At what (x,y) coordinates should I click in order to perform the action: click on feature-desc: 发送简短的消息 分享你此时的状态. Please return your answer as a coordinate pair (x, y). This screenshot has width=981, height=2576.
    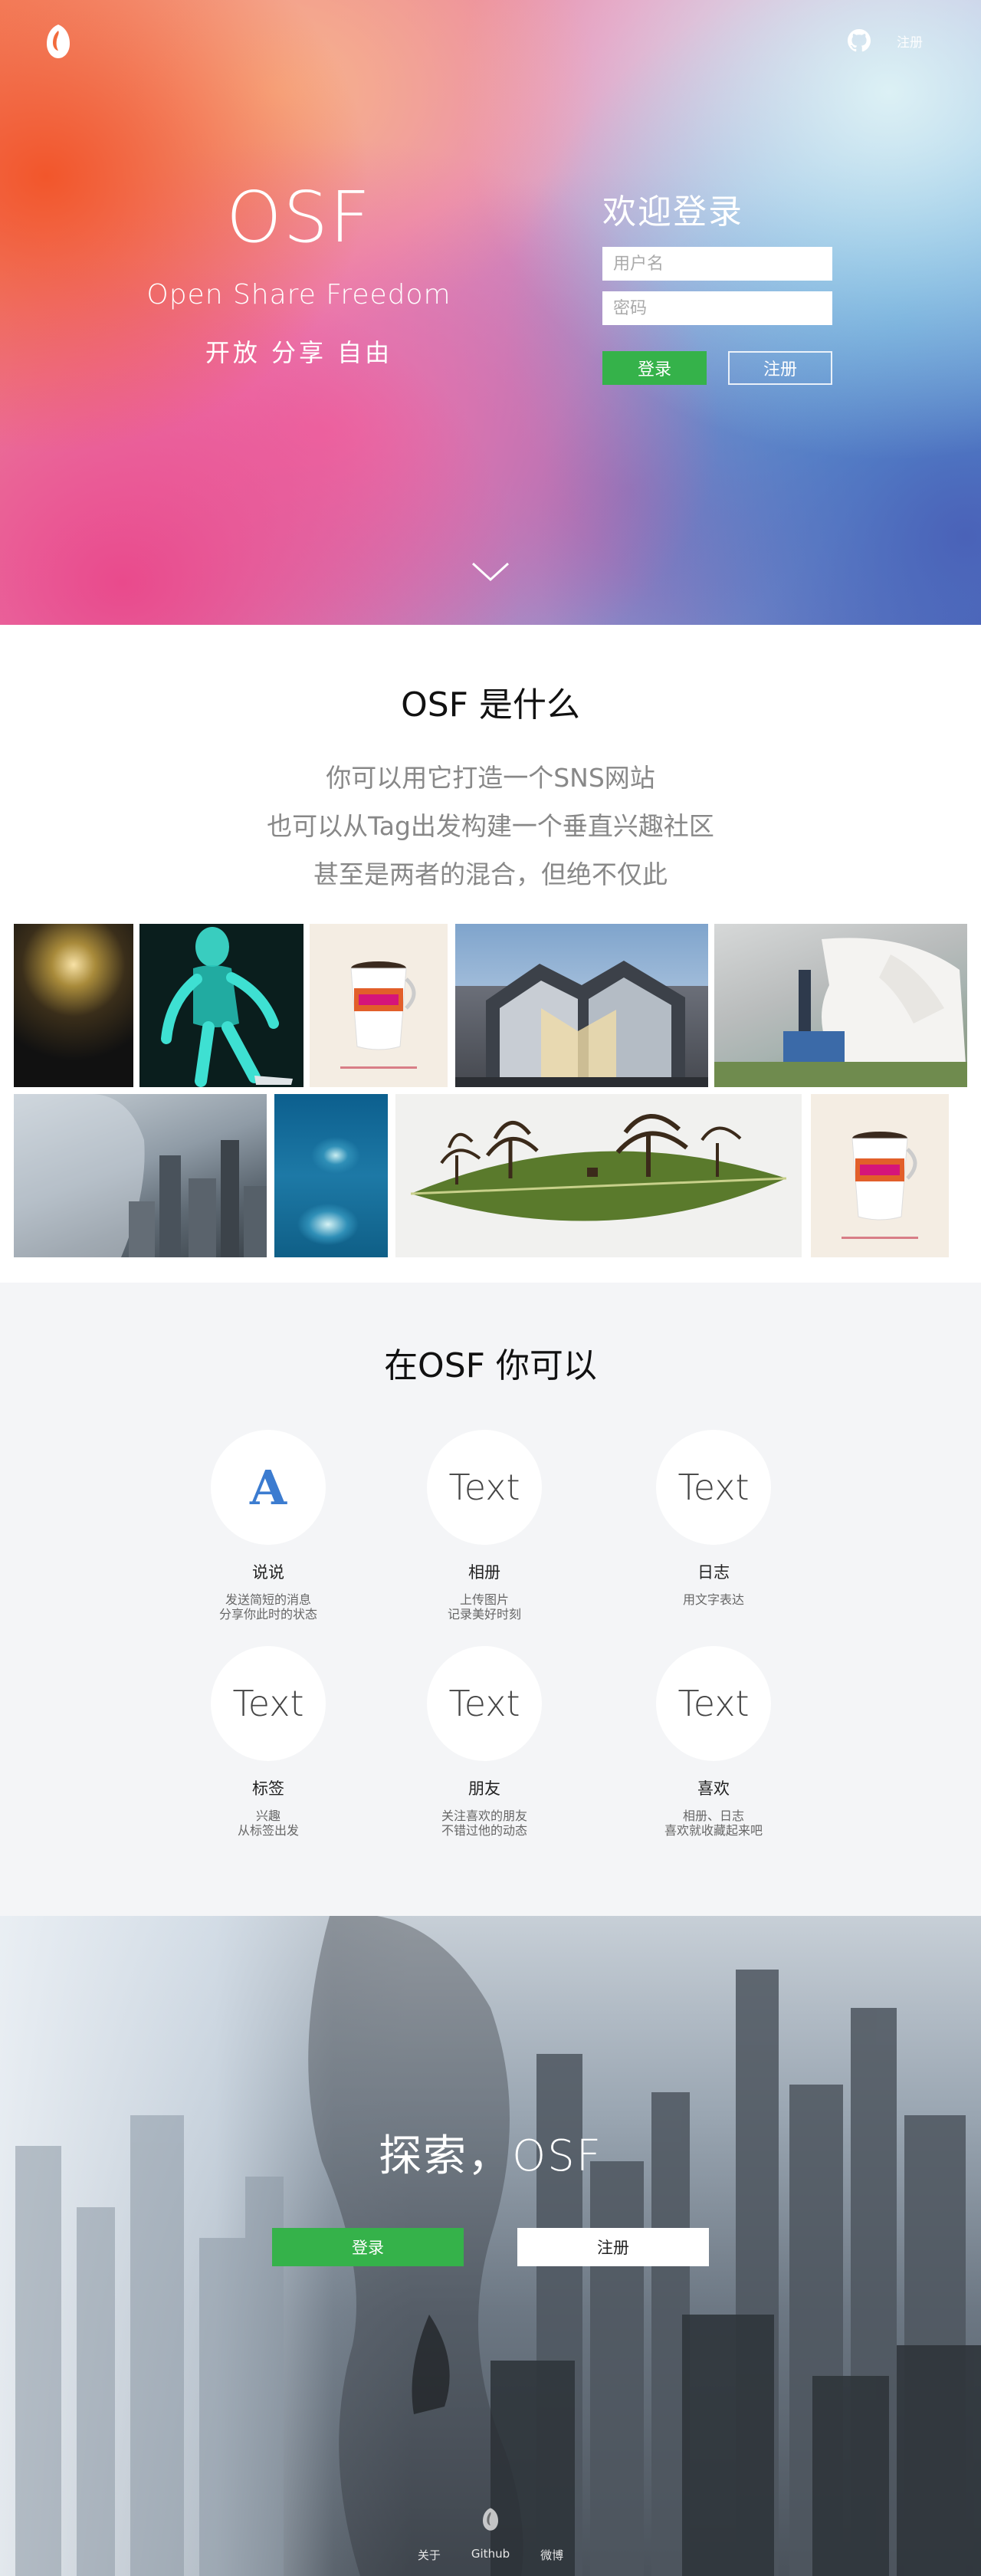
    Looking at the image, I should click on (268, 1607).